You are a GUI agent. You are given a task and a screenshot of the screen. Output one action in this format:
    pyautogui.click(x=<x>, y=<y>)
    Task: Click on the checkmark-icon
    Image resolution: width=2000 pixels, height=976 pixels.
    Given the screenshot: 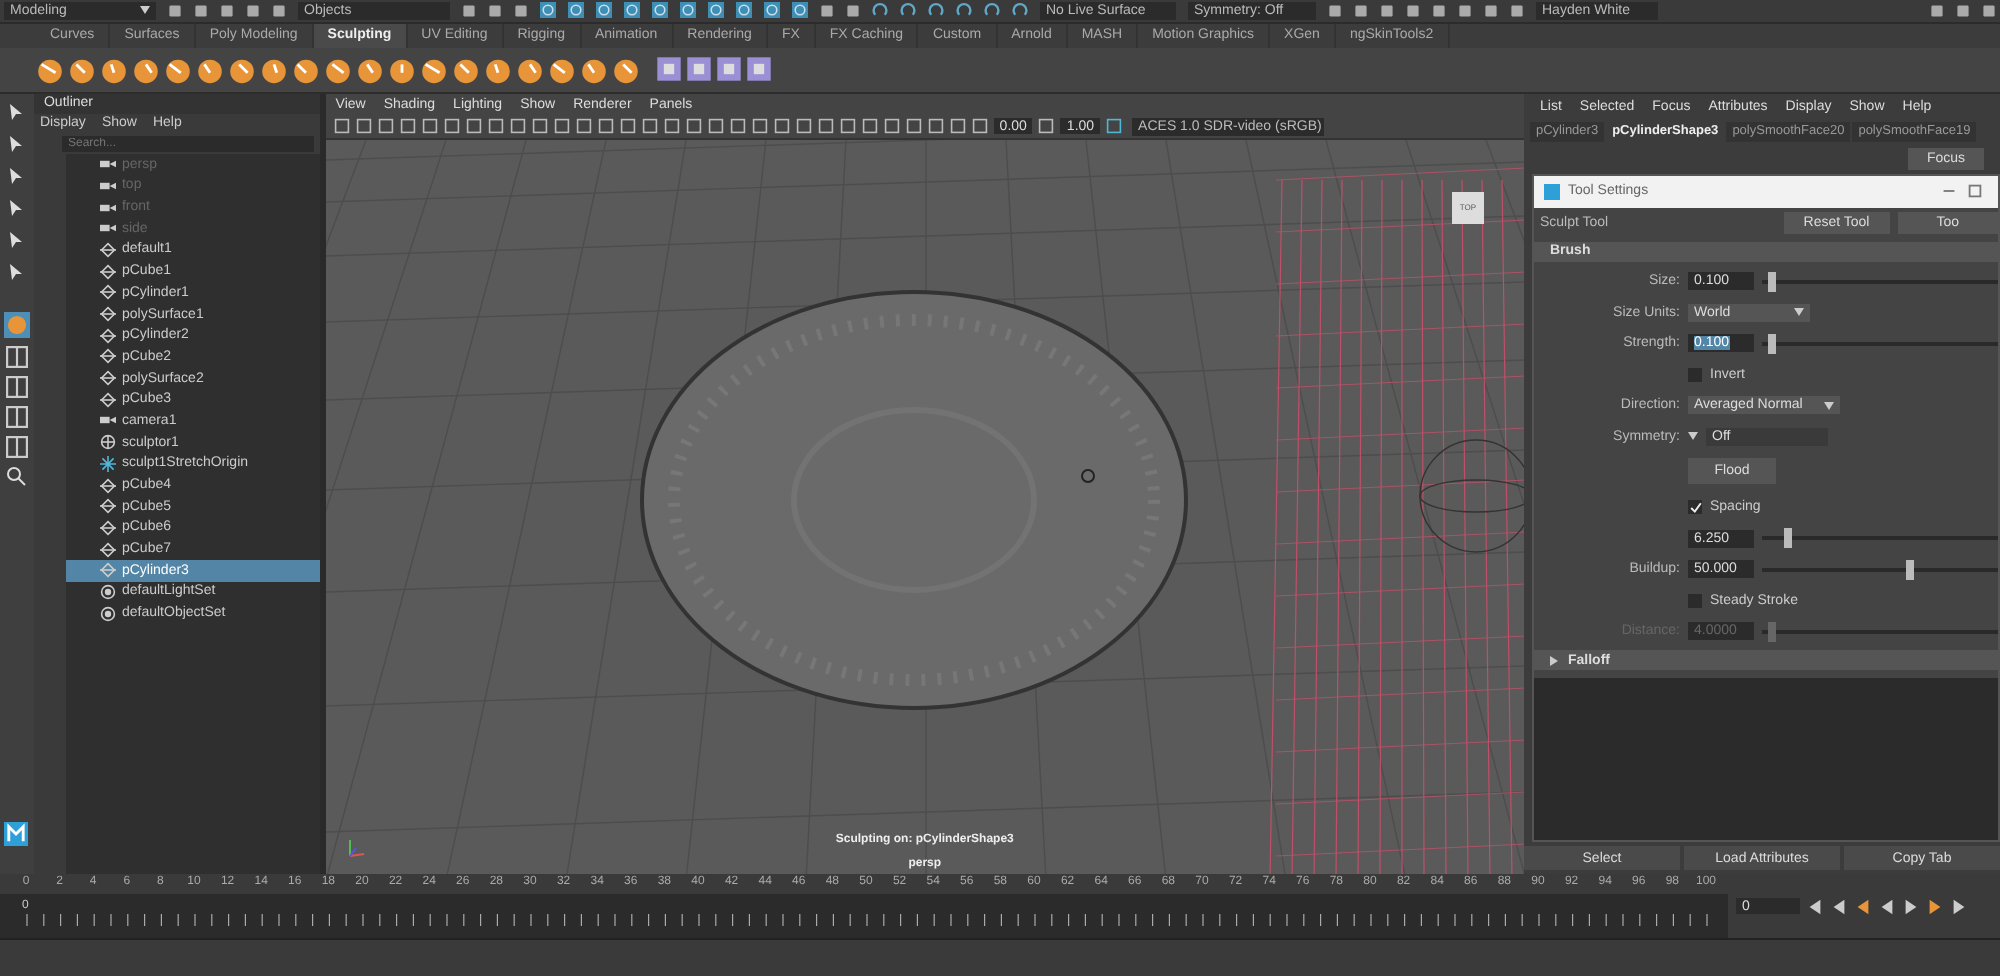 What is the action you would take?
    pyautogui.click(x=1695, y=507)
    